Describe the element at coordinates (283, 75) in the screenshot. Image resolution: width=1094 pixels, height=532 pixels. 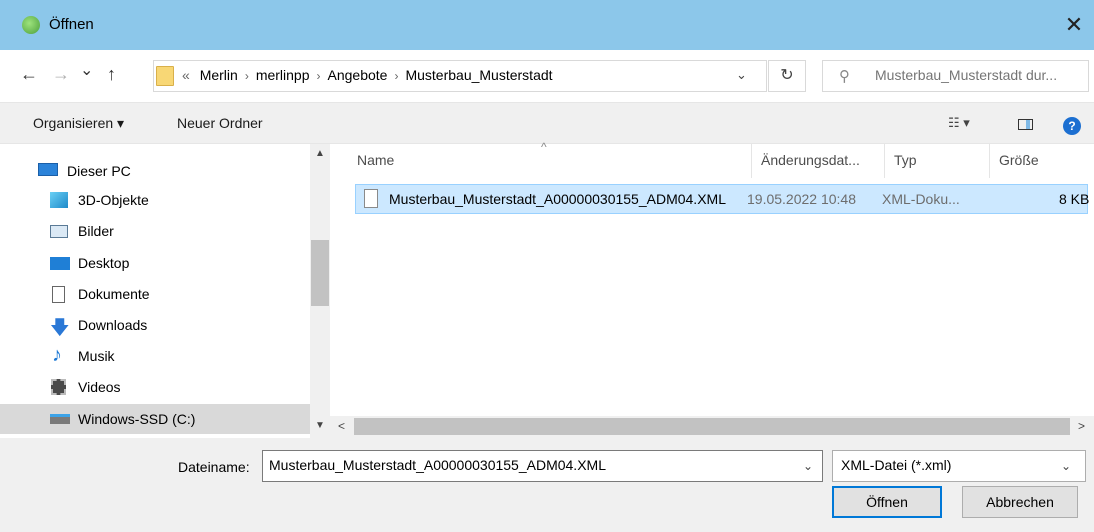
I see `breadcrumb-item: merlinpp` at that location.